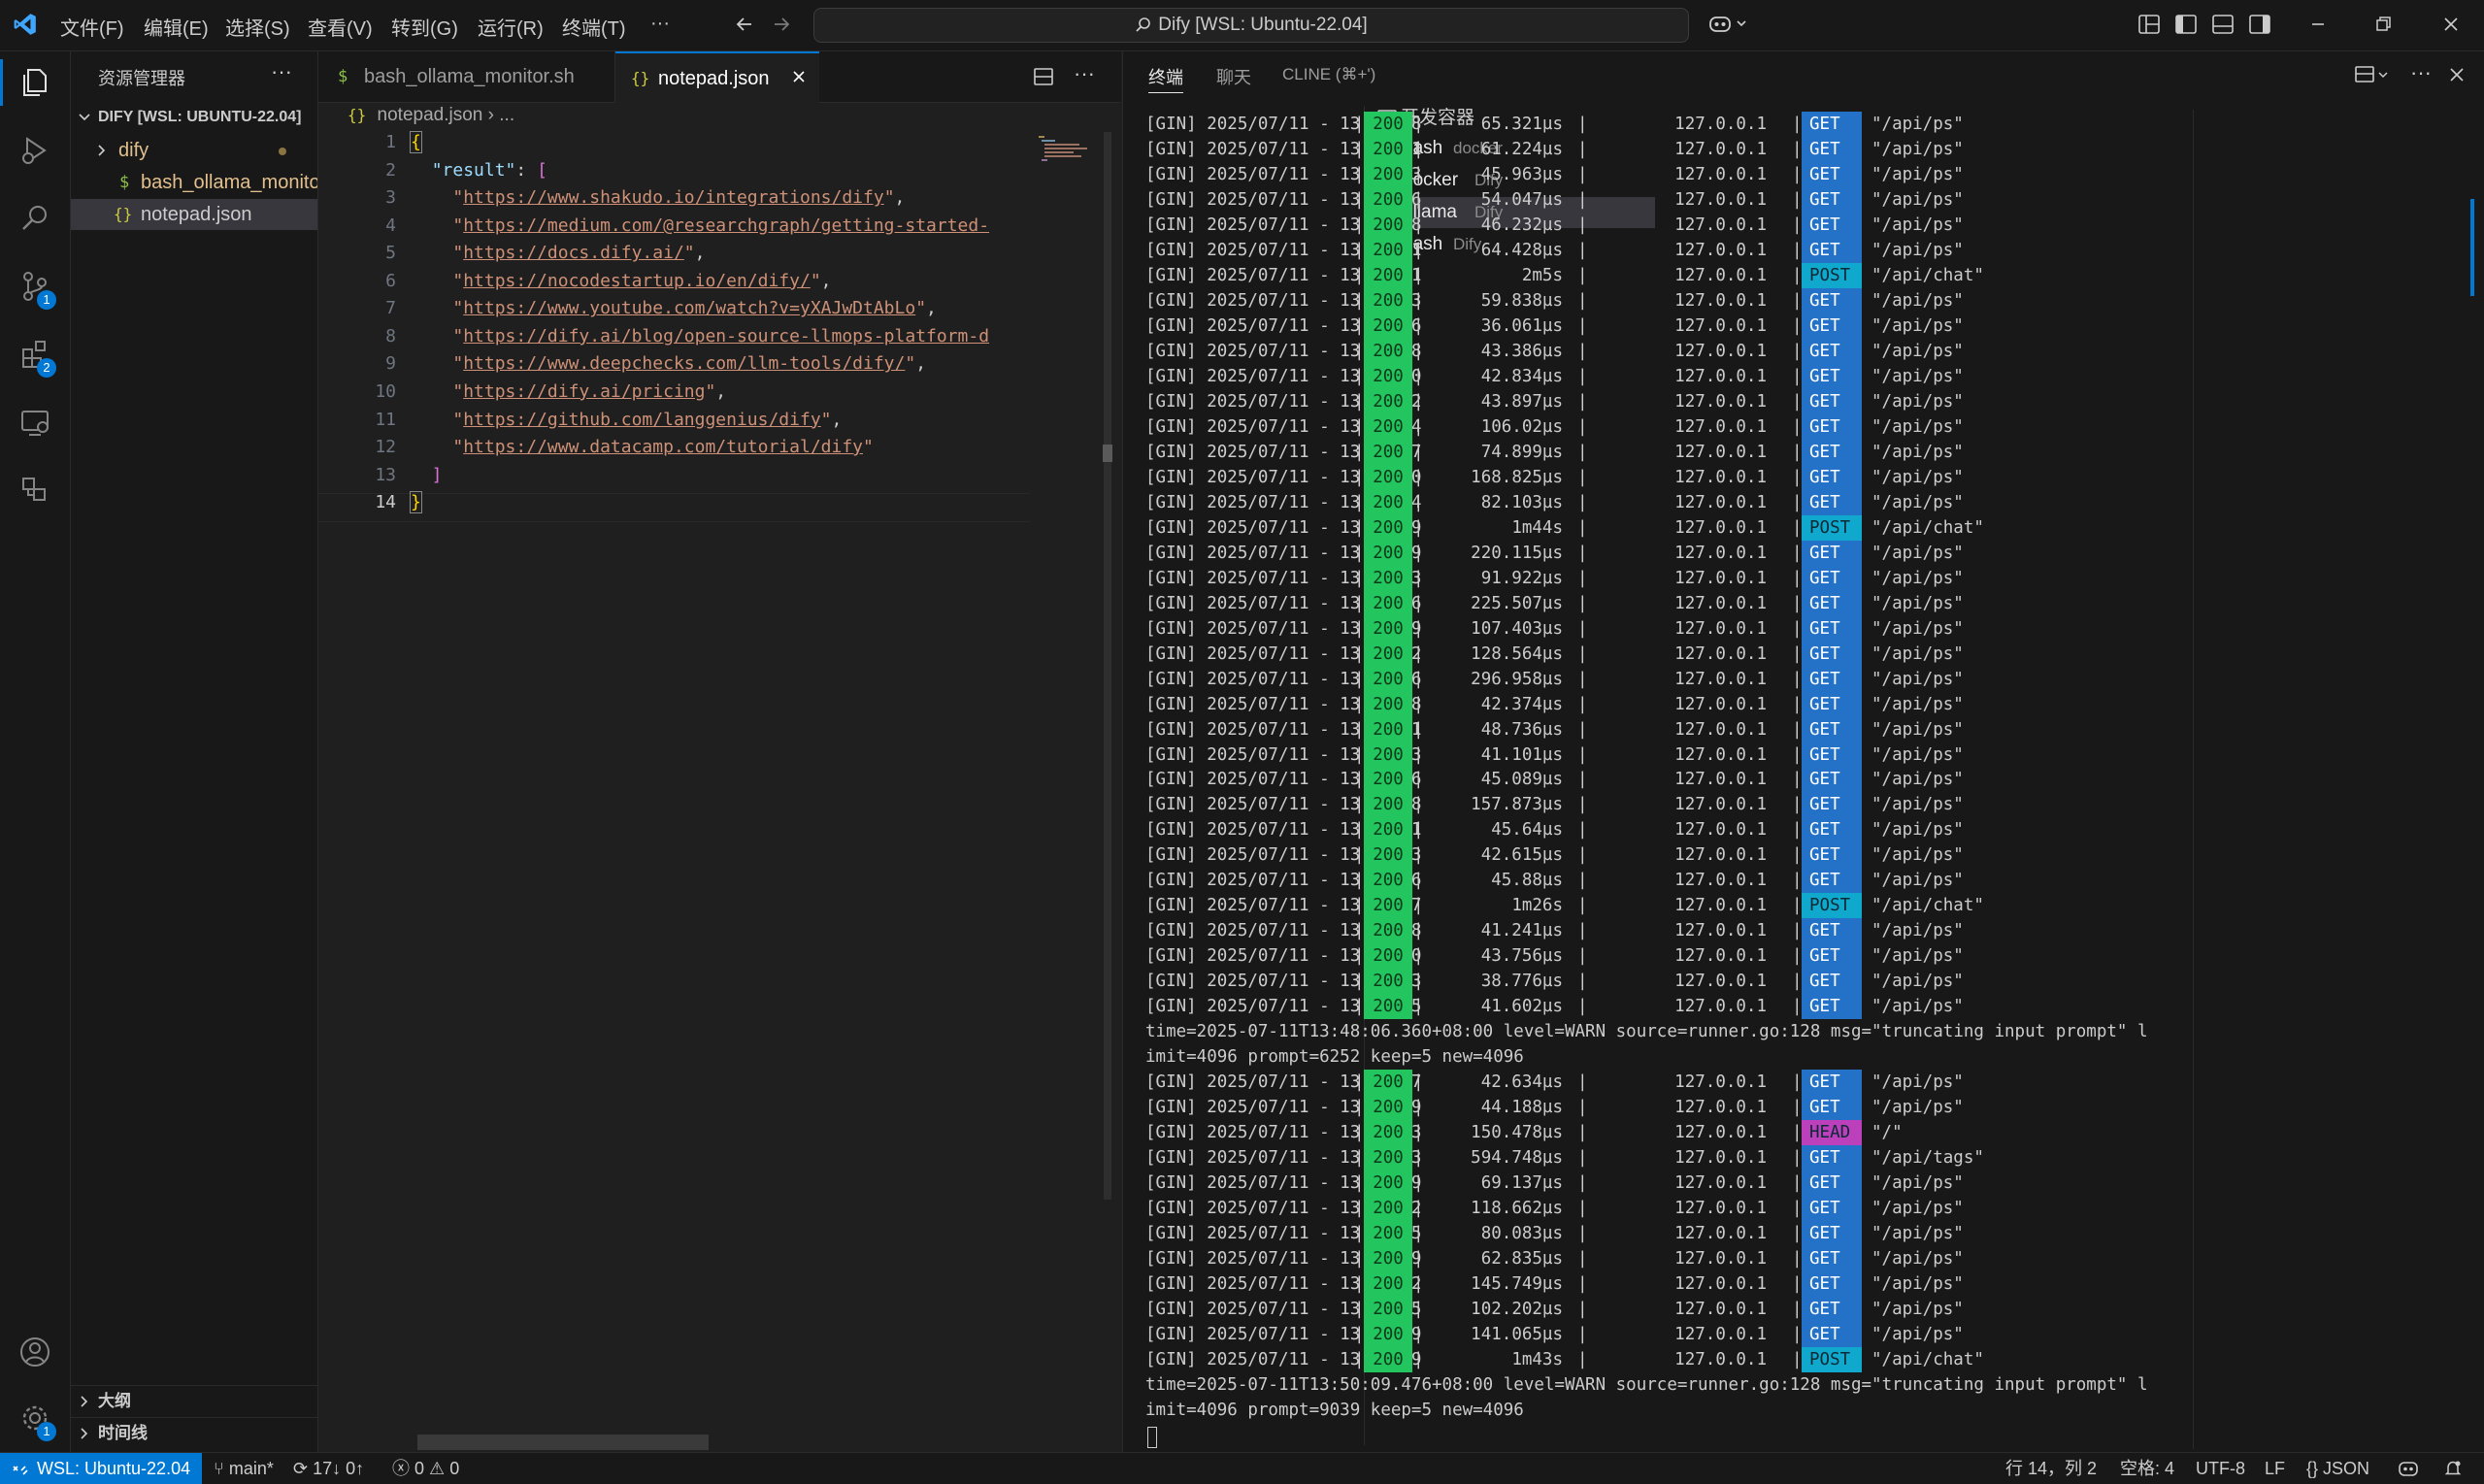 The height and width of the screenshot is (1484, 2484). I want to click on menu-selection: 选择(S), so click(257, 27).